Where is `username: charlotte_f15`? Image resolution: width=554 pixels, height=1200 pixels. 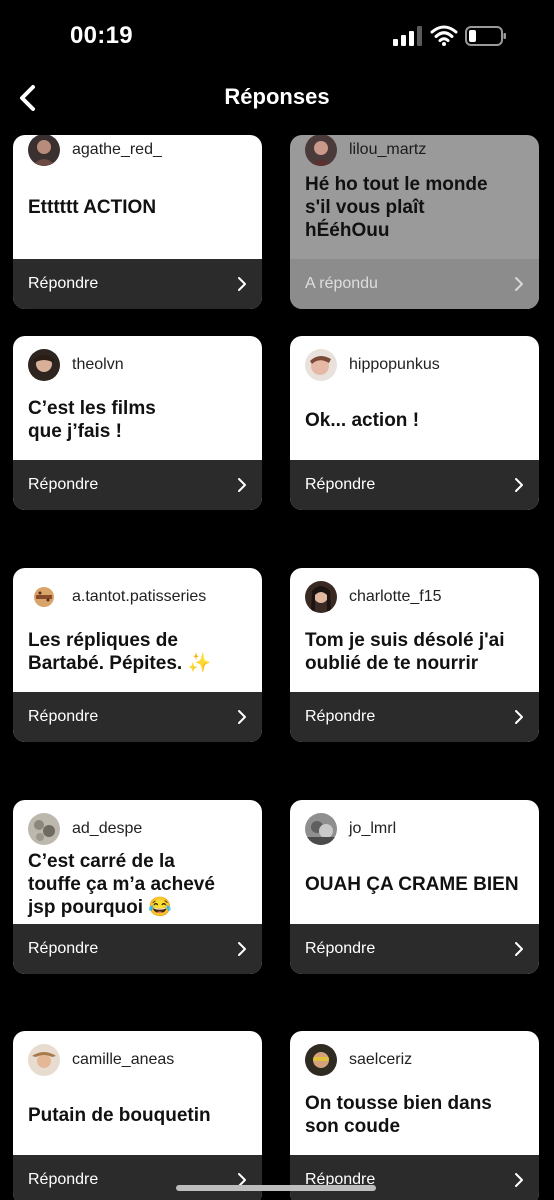
username: charlotte_f15 is located at coordinates (395, 597).